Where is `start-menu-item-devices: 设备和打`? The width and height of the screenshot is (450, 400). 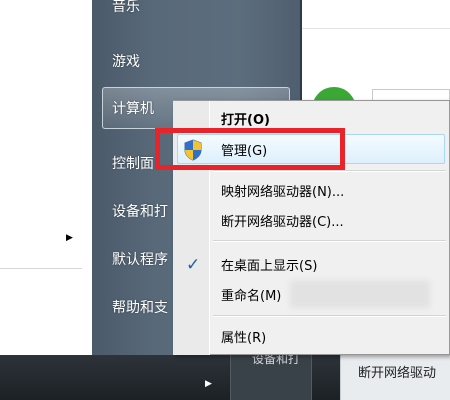
start-menu-item-devices: 设备和打 is located at coordinates (140, 211).